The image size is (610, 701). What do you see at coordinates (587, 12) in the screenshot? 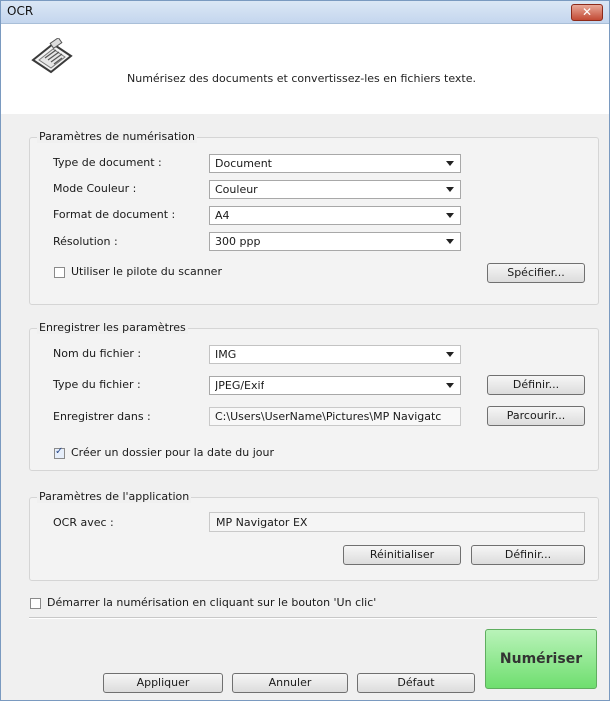
I see `close-button: ✕` at bounding box center [587, 12].